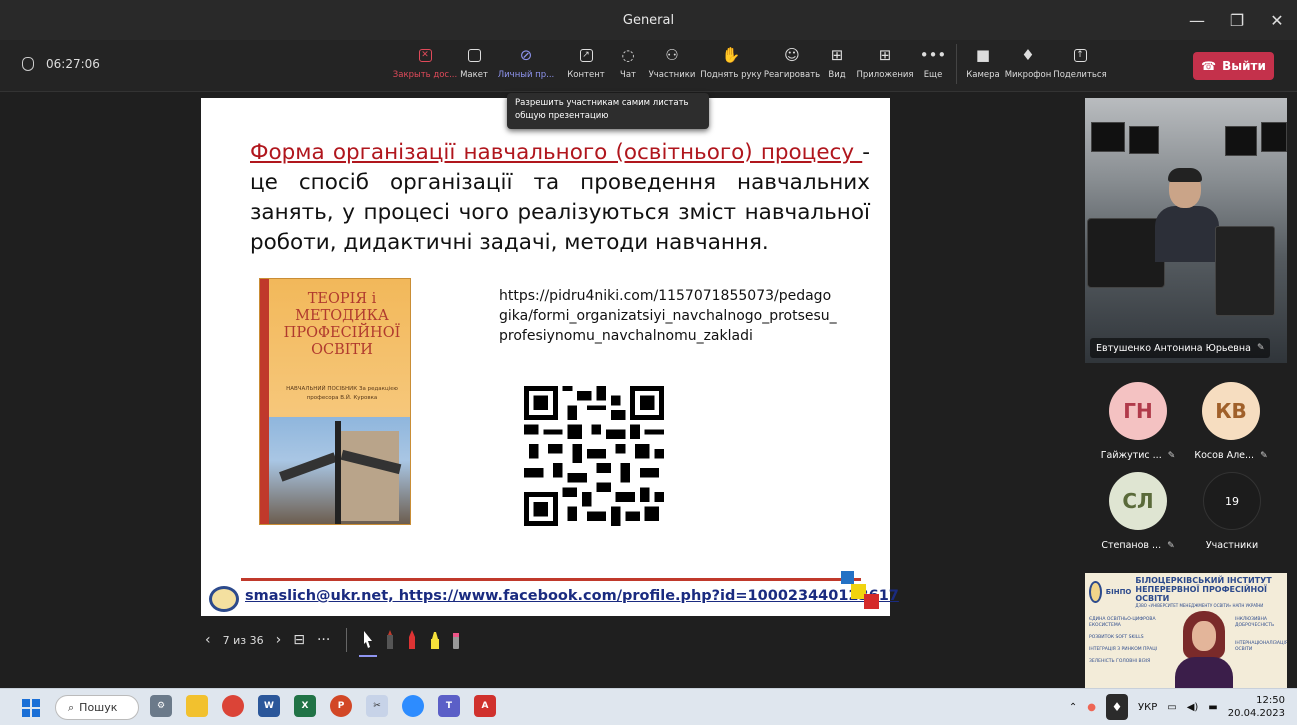 This screenshot has width=1297, height=725. Describe the element at coordinates (1118, 592) in the screenshot. I see `institute-abbr: БІНПО` at that location.